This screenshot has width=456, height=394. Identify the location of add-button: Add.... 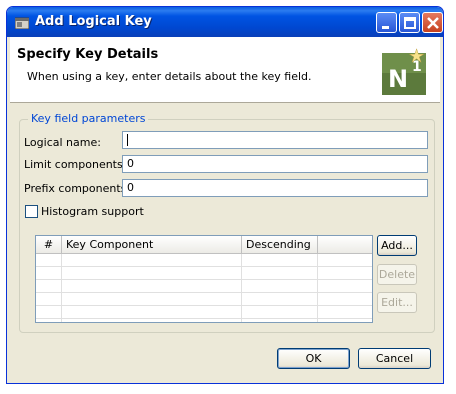
(397, 245).